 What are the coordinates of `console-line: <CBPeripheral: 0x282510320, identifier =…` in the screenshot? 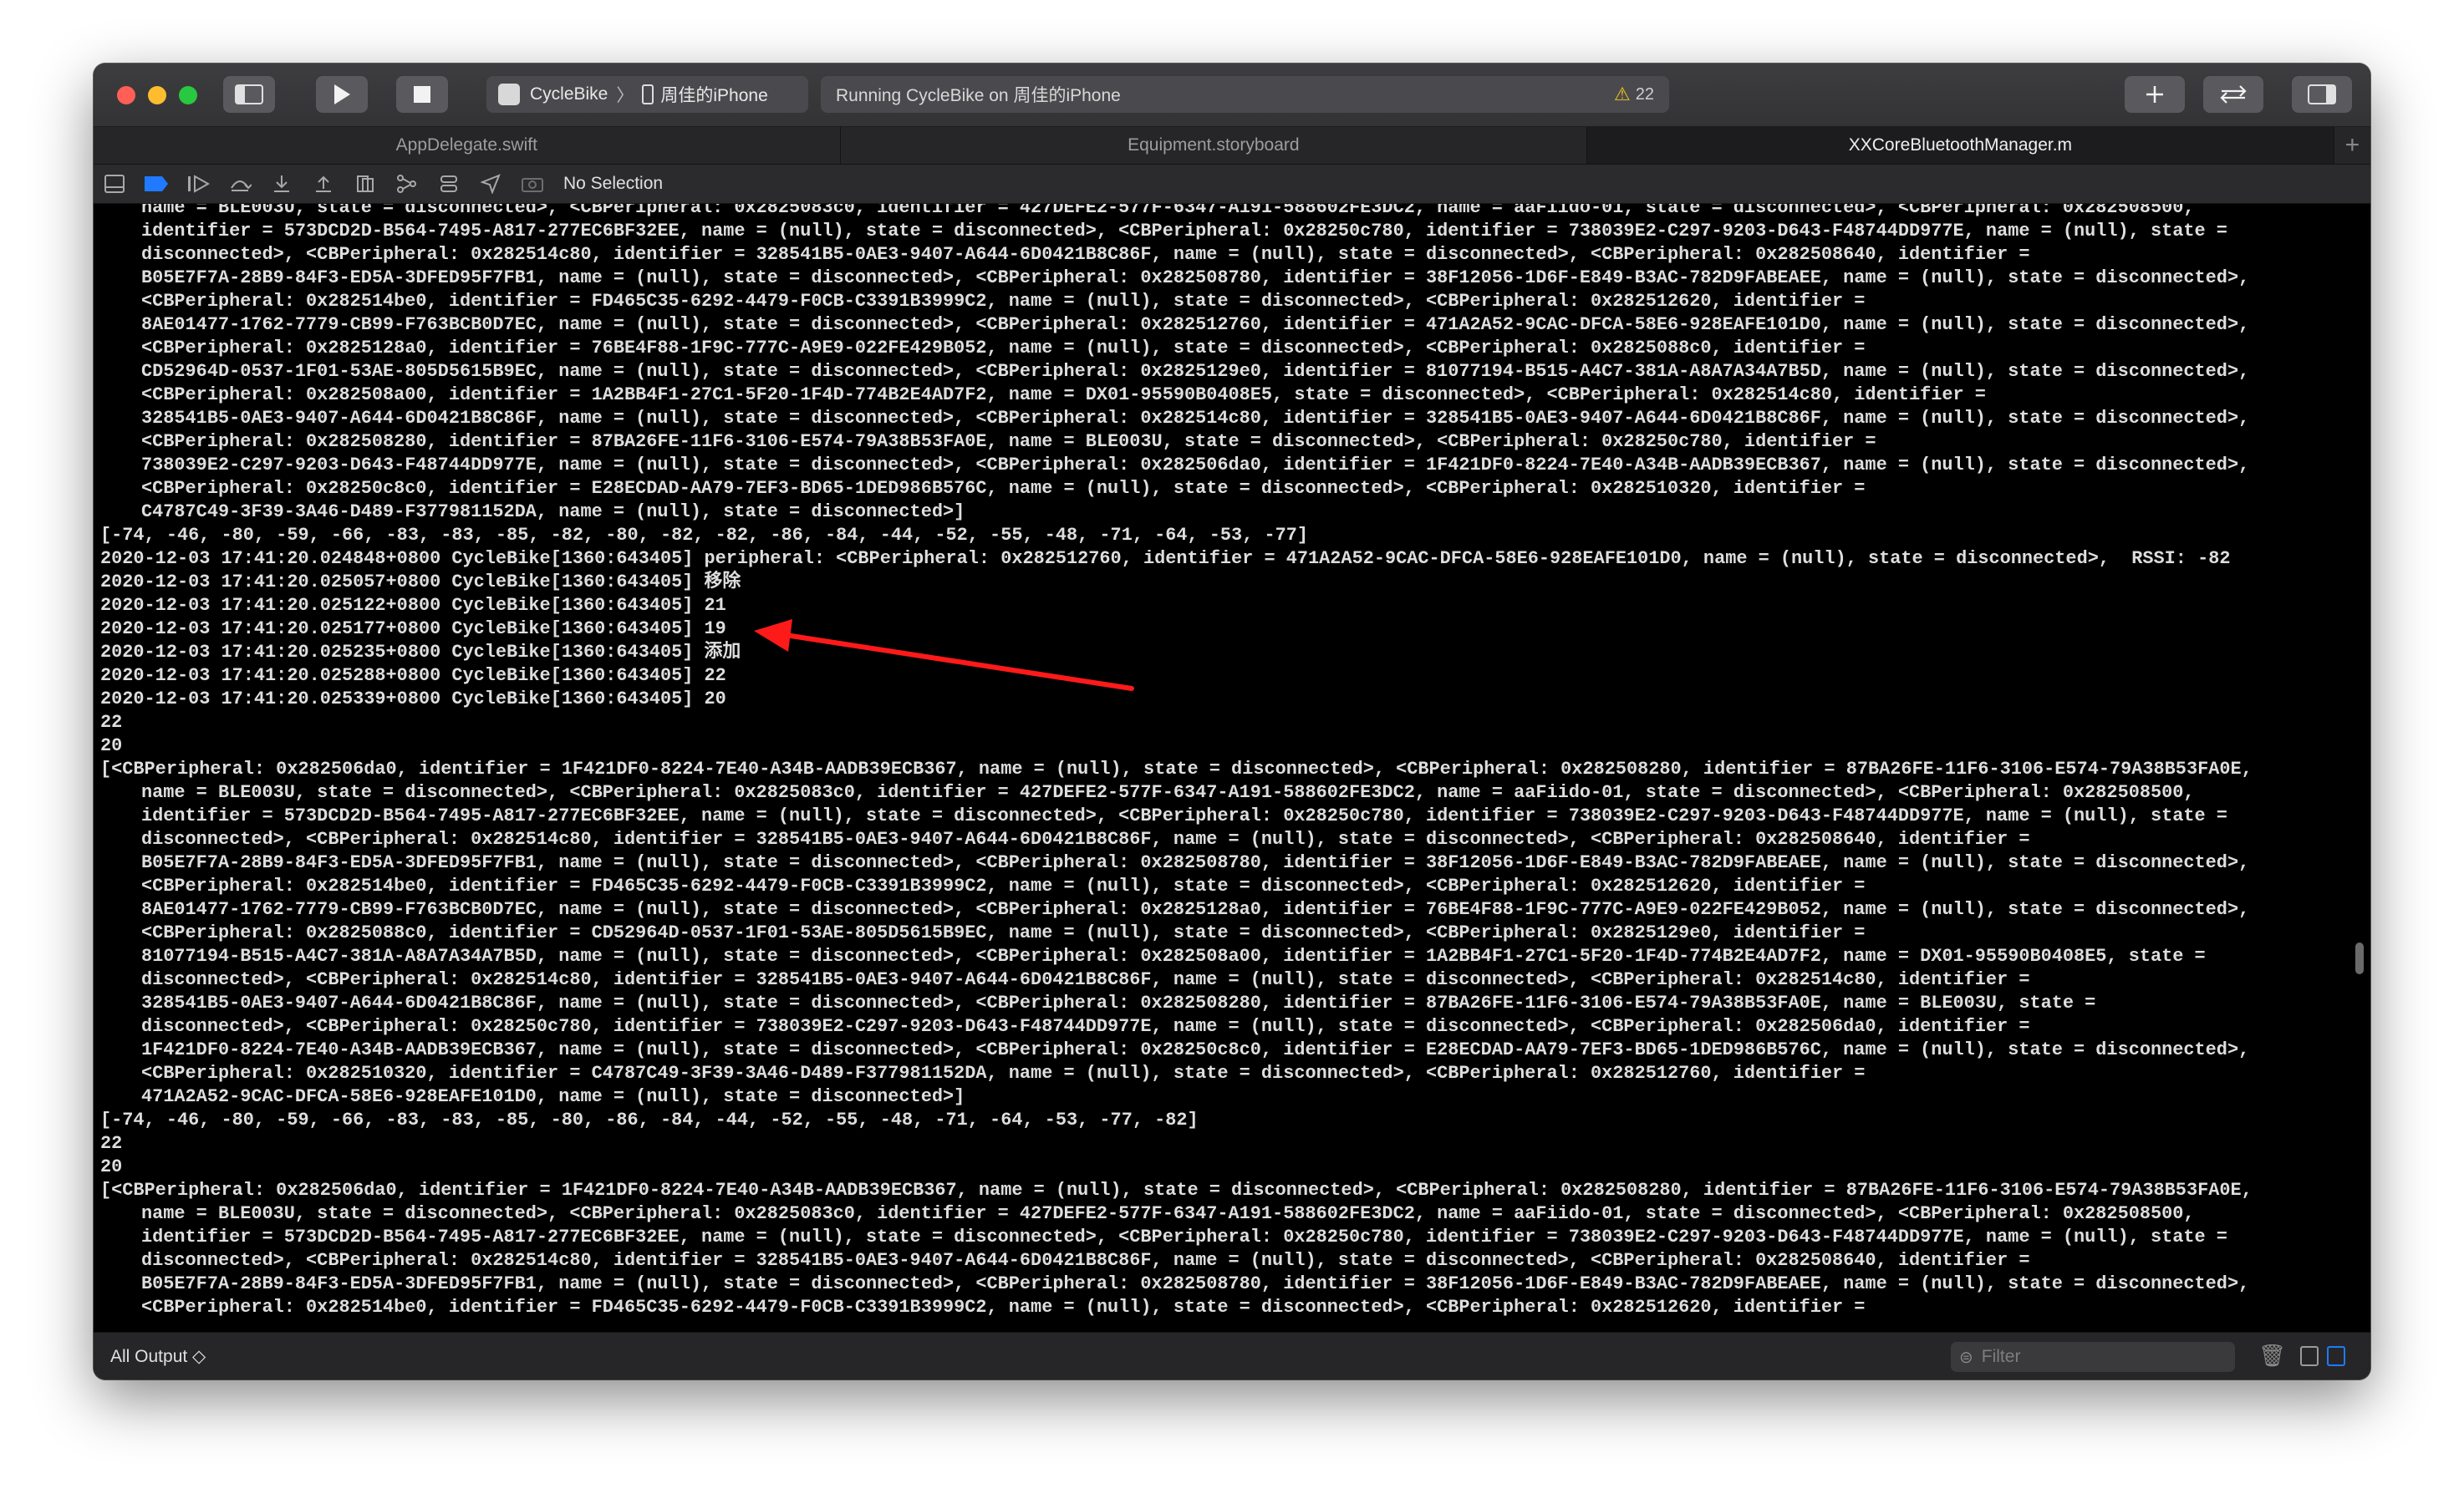 It's located at (1003, 1074).